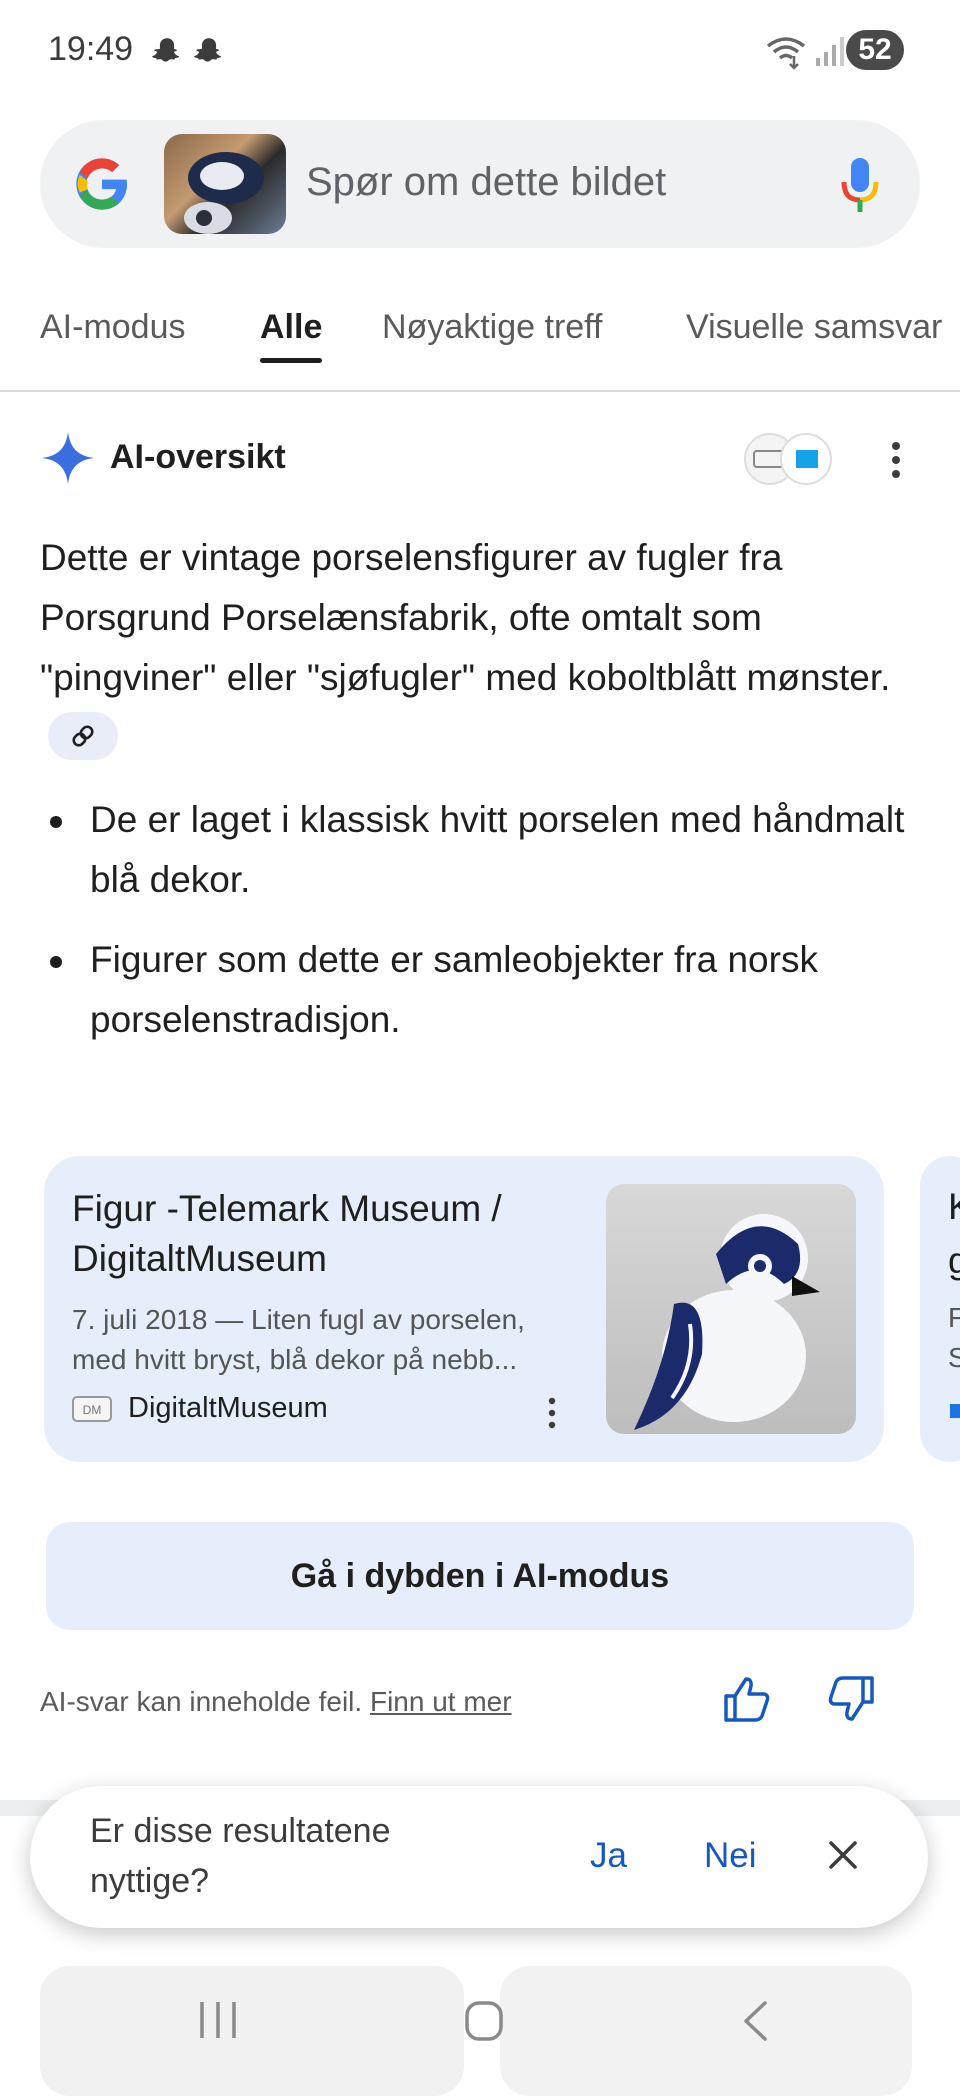 The width and height of the screenshot is (960, 2096). What do you see at coordinates (896, 460) in the screenshot?
I see `more-options-icon` at bounding box center [896, 460].